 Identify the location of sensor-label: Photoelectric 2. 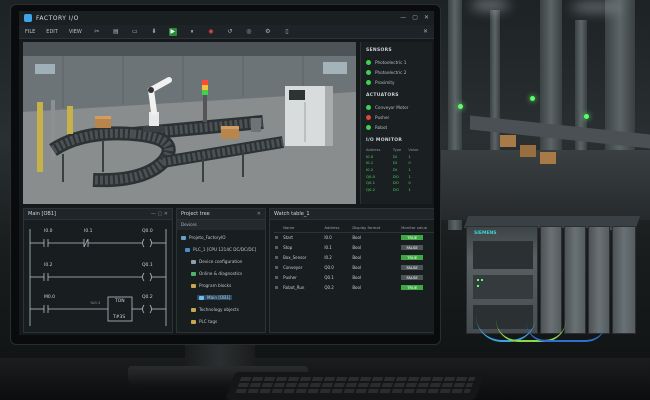
(391, 72).